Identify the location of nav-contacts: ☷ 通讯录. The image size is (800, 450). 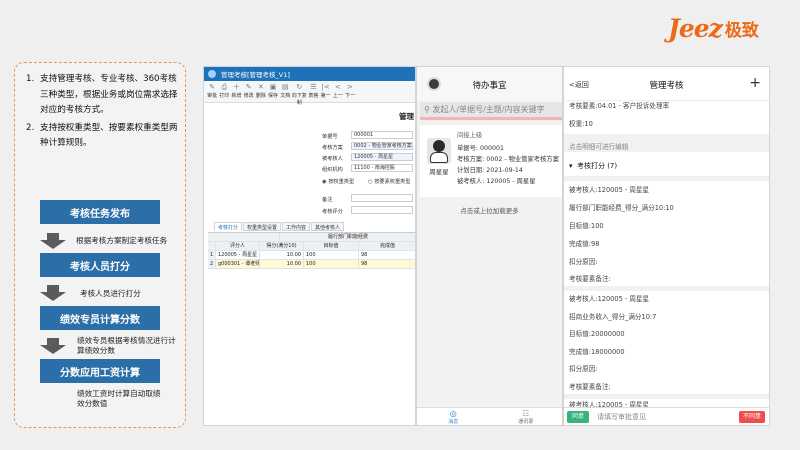
(526, 416).